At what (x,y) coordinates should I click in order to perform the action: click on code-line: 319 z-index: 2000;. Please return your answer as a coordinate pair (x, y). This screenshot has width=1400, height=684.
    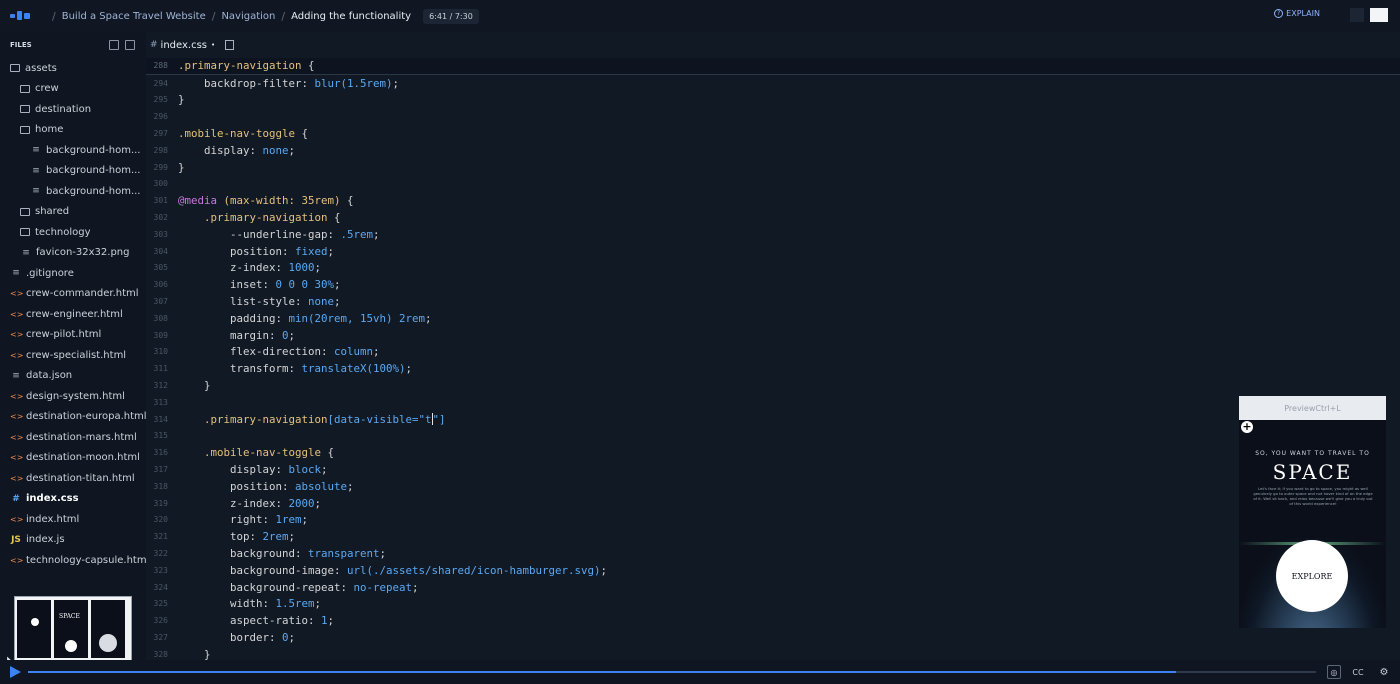
    Looking at the image, I should click on (773, 503).